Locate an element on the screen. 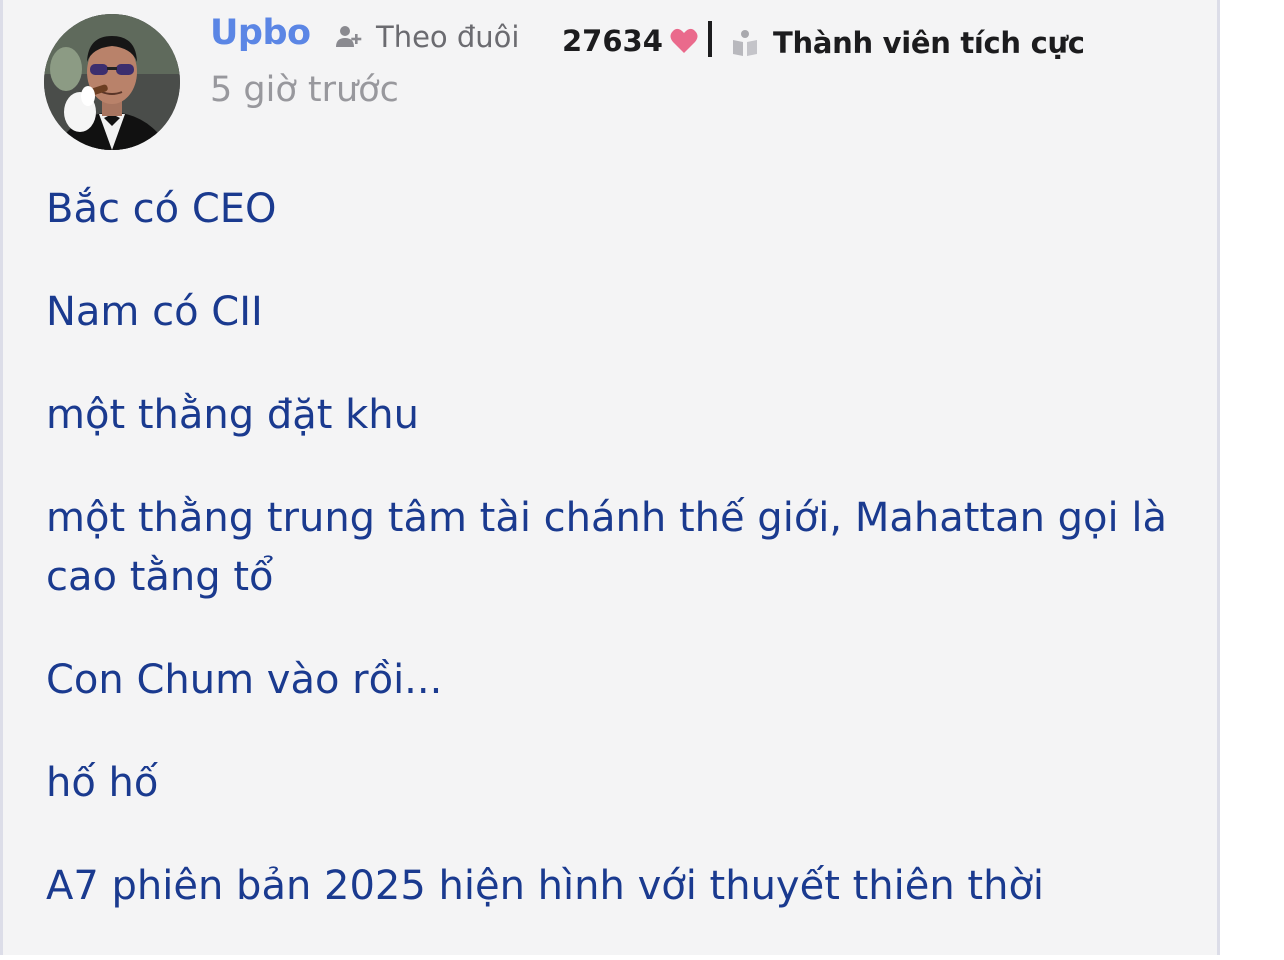  person-add-icon is located at coordinates (349, 36).